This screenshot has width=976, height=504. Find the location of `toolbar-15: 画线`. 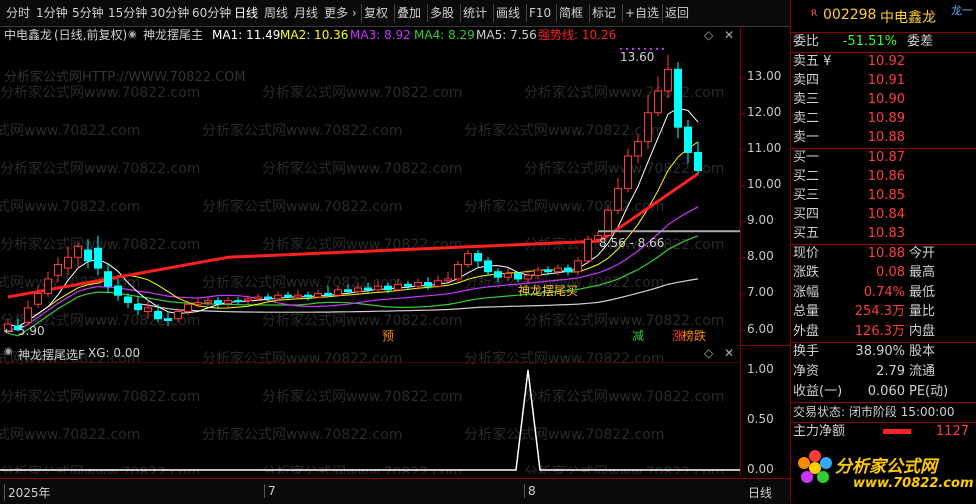

toolbar-15: 画线 is located at coordinates (508, 13).